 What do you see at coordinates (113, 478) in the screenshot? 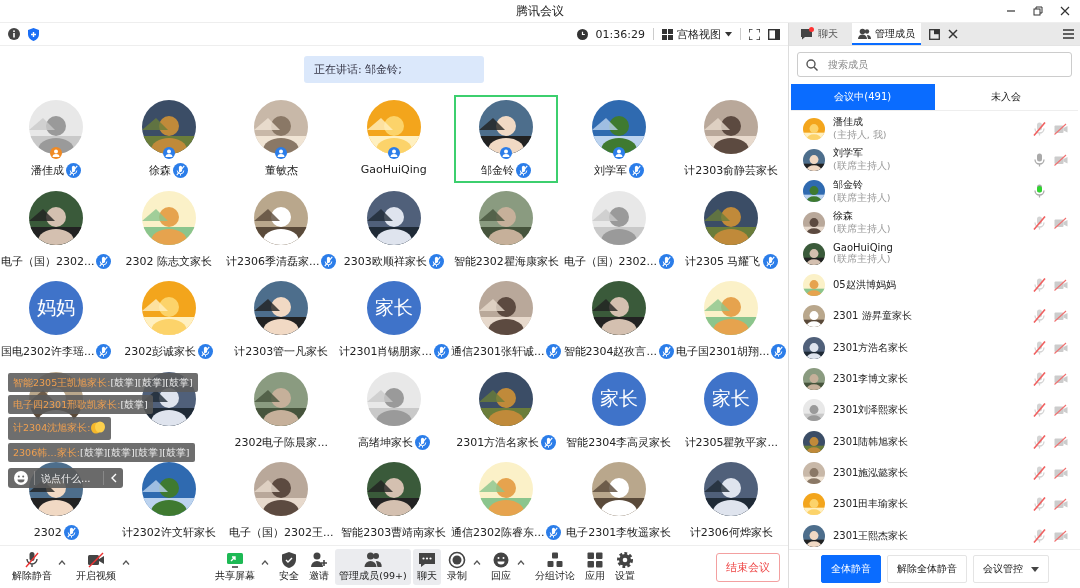
I see `collapse-chevron-icon` at bounding box center [113, 478].